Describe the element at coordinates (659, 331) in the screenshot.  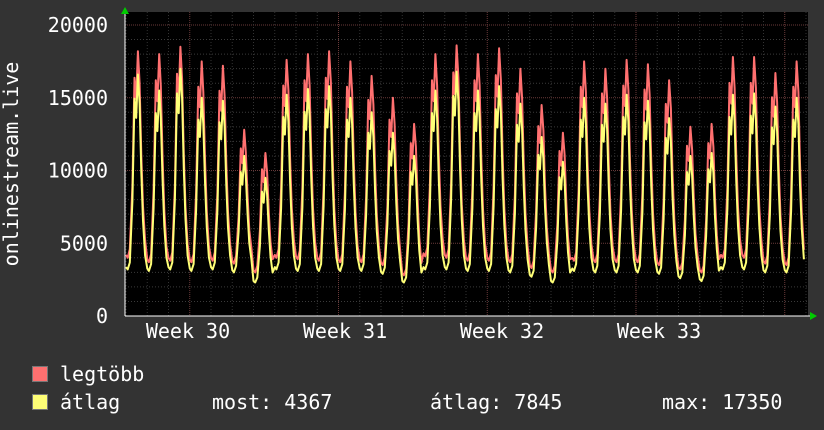
I see `x-tick-label: Week 33` at that location.